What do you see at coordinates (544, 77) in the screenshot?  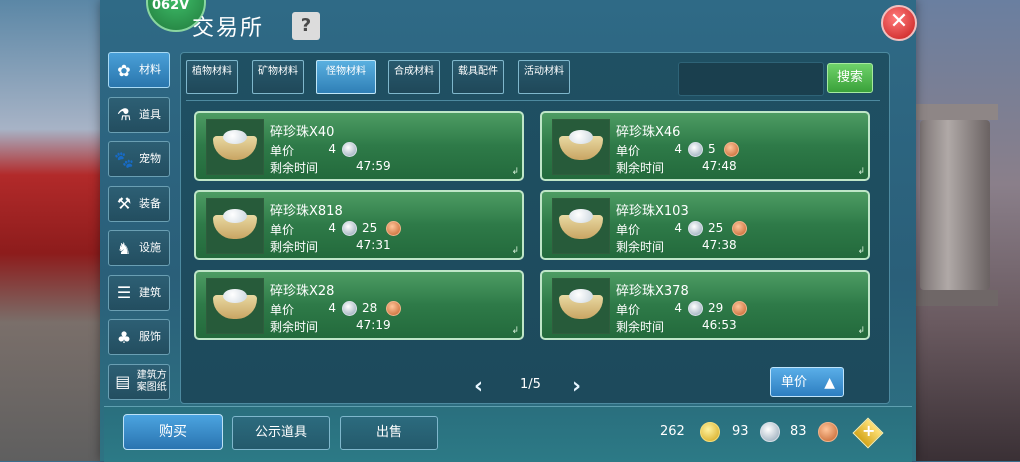 I see `tab-event-materials: 活动材料` at bounding box center [544, 77].